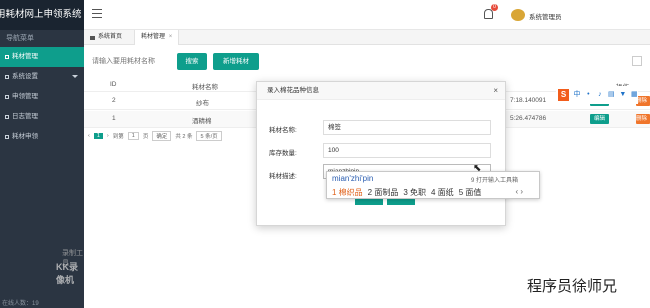 The image size is (650, 308). I want to click on col-name: 耗材名称, so click(205, 87).